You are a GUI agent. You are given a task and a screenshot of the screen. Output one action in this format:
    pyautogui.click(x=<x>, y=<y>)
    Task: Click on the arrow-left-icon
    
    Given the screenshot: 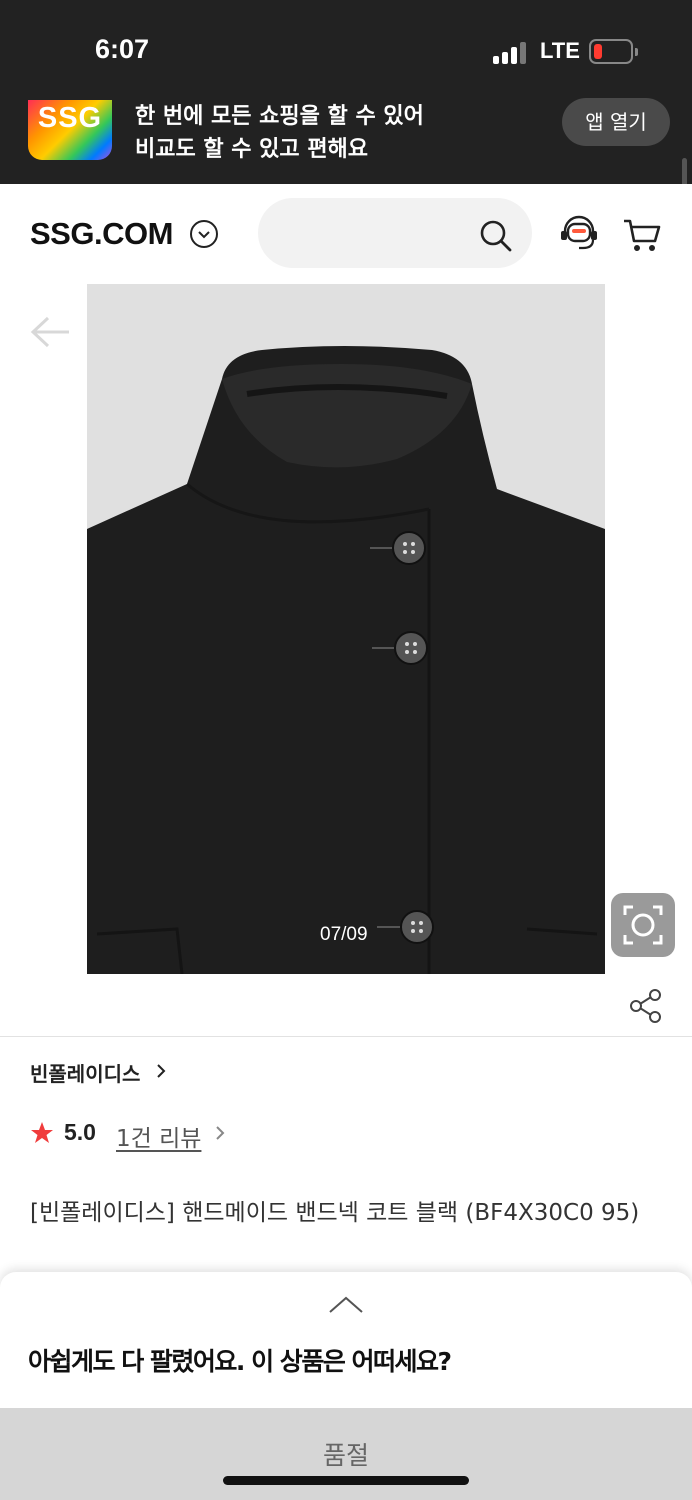 What is the action you would take?
    pyautogui.click(x=50, y=332)
    